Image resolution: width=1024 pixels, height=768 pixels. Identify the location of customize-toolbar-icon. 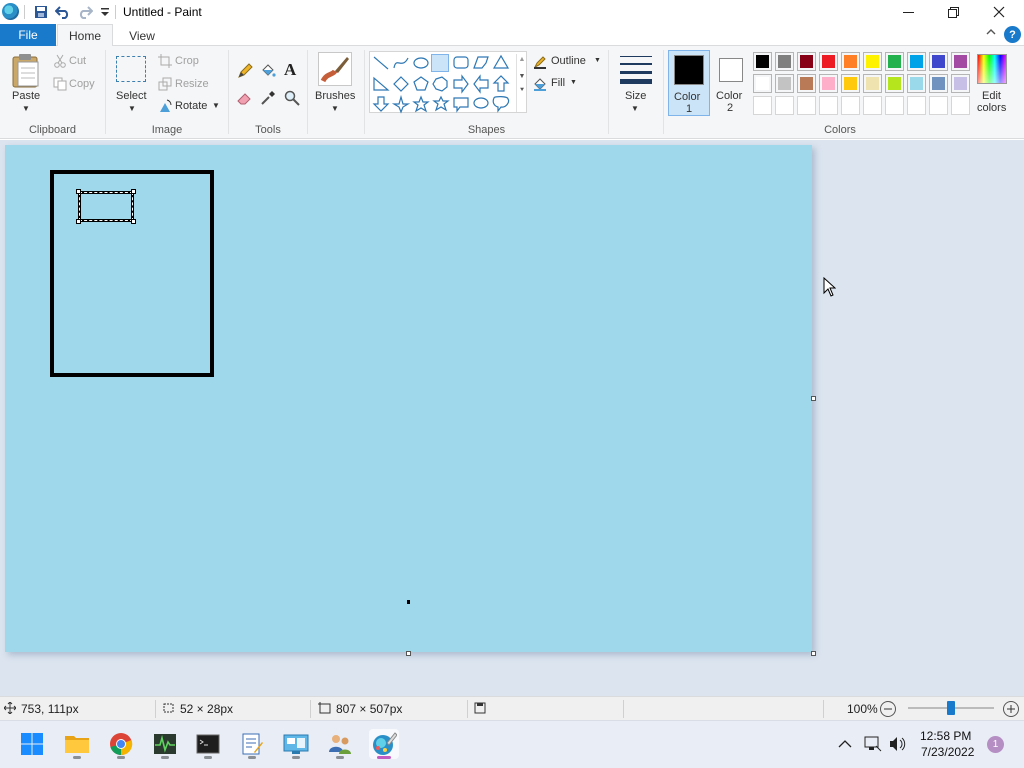
(105, 12).